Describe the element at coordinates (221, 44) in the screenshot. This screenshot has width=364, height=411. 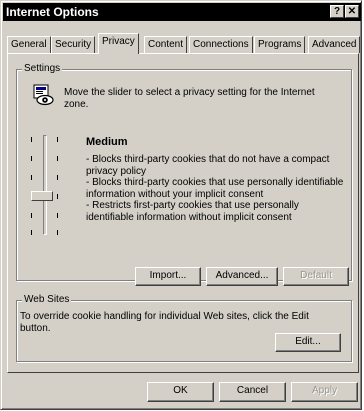
I see `tab-connections: Connections` at that location.